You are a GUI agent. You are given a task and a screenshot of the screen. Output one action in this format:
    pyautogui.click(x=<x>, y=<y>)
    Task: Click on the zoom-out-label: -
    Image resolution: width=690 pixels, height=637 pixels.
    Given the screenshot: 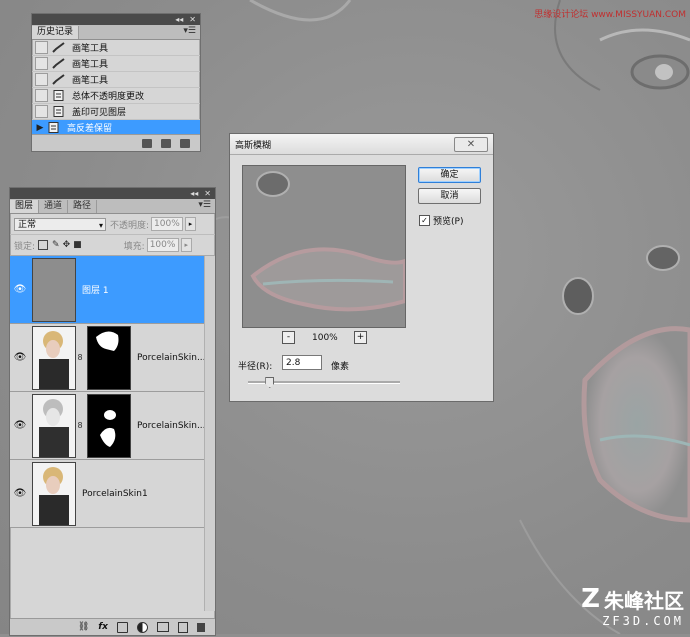 What is the action you would take?
    pyautogui.click(x=288, y=337)
    